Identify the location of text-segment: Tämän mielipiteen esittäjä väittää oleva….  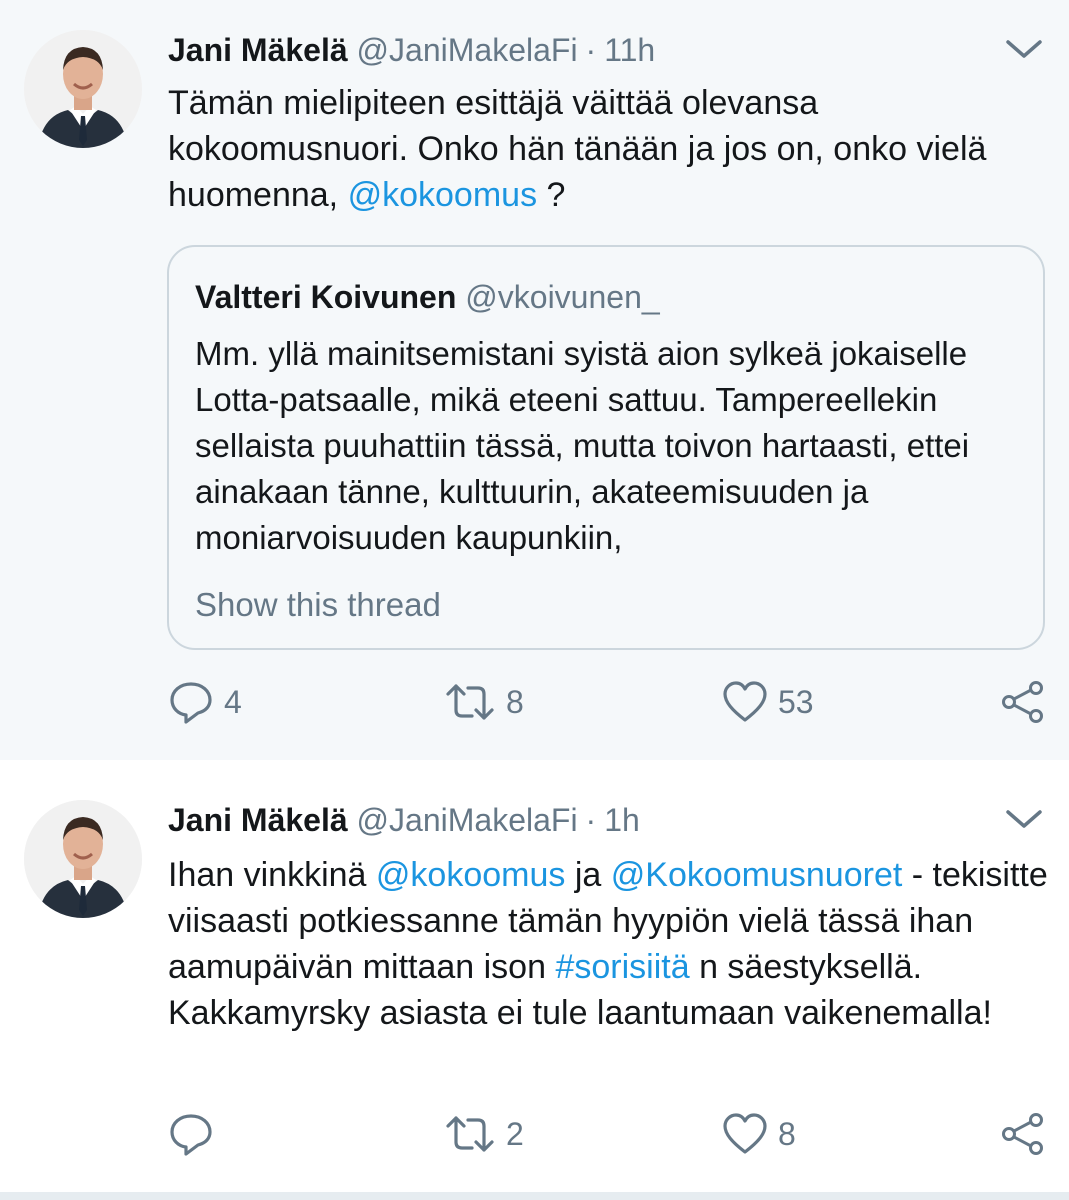
(577, 149).